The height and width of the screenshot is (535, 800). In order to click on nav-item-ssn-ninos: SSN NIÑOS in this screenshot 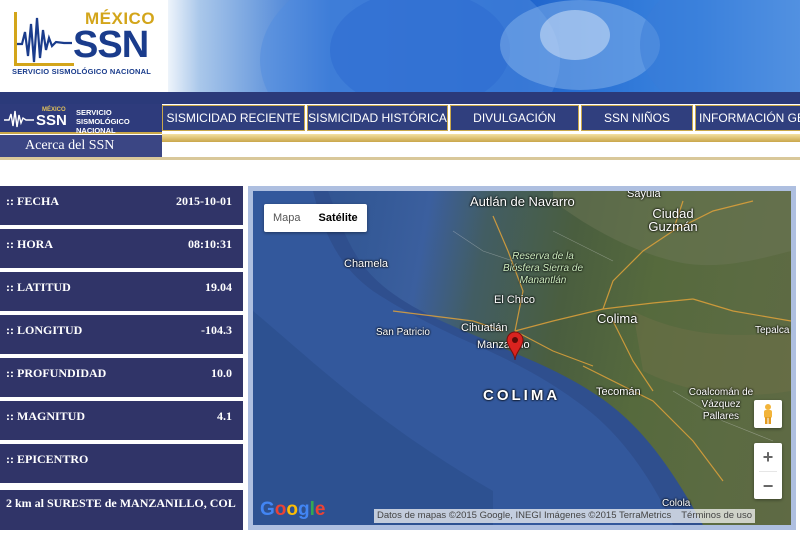, I will do `click(637, 118)`.